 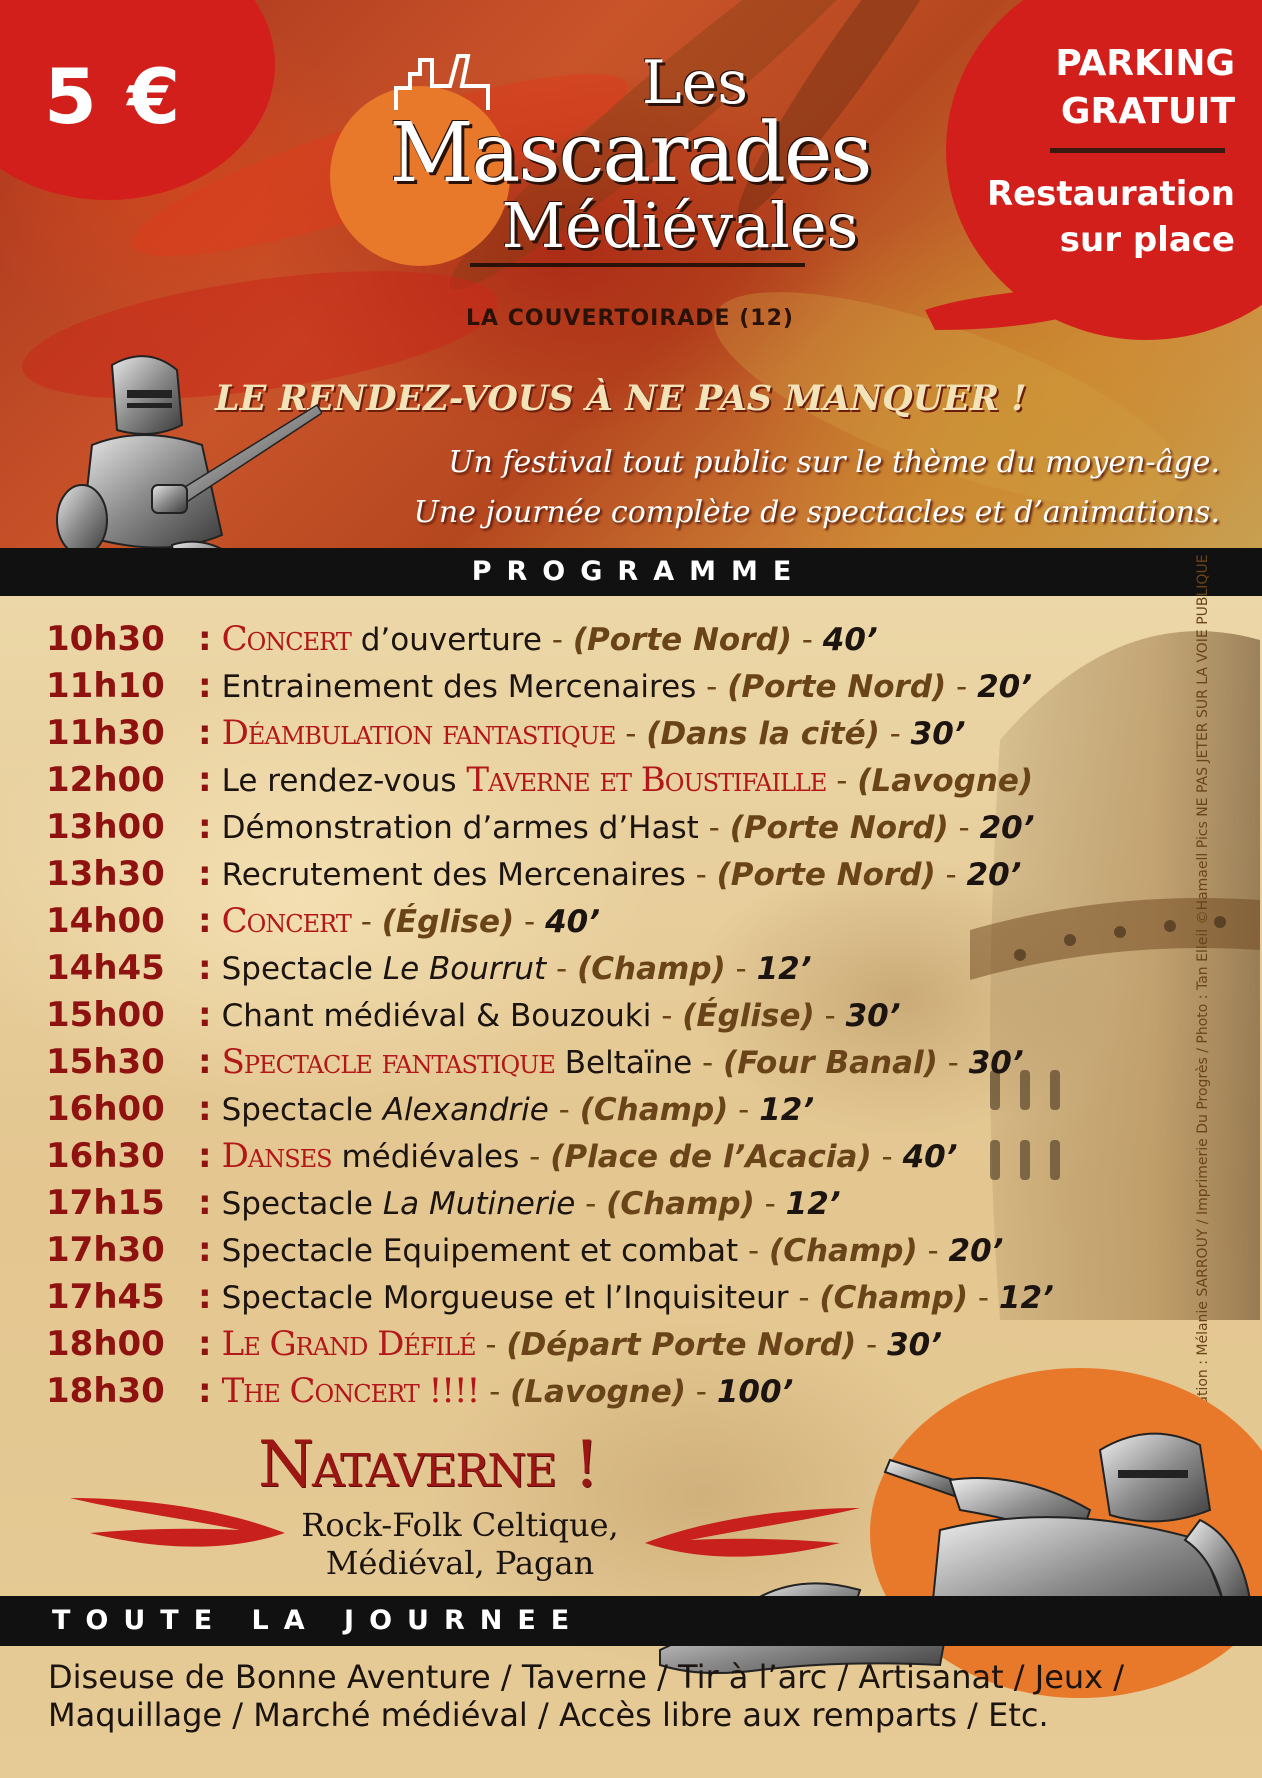 I want to click on event-location: (Dans la cité), so click(x=763, y=734).